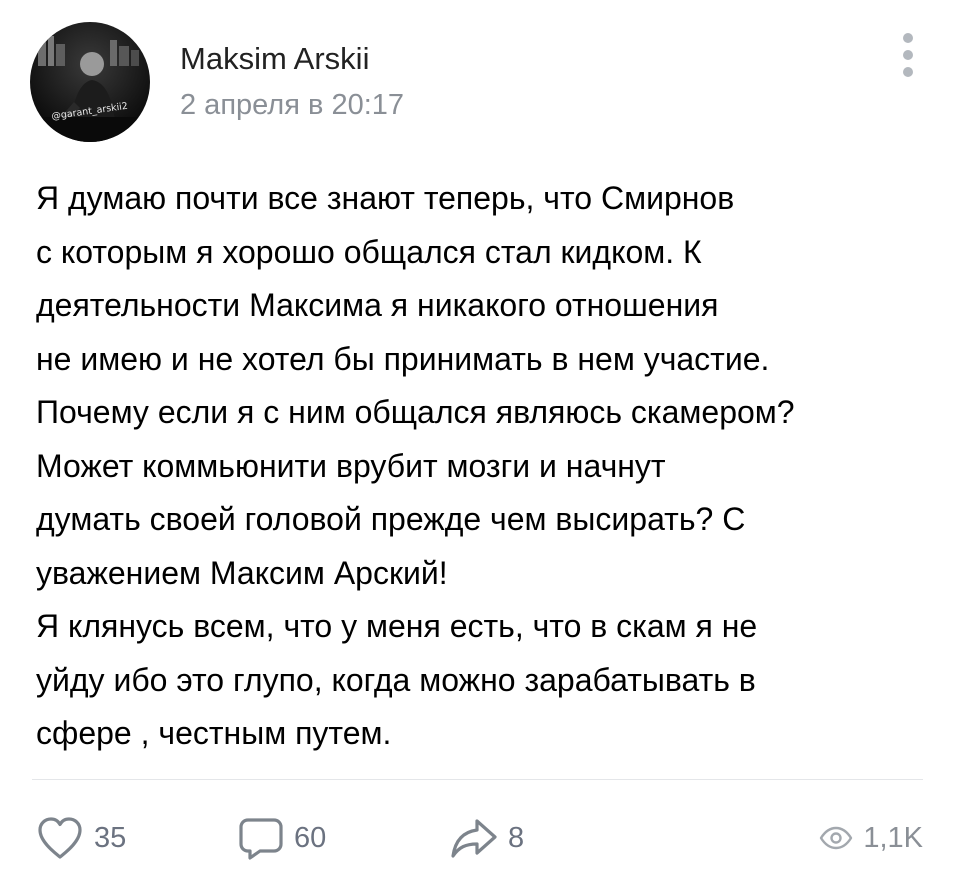 The width and height of the screenshot is (961, 895). I want to click on avatar: @garant_arskii2, so click(90, 82).